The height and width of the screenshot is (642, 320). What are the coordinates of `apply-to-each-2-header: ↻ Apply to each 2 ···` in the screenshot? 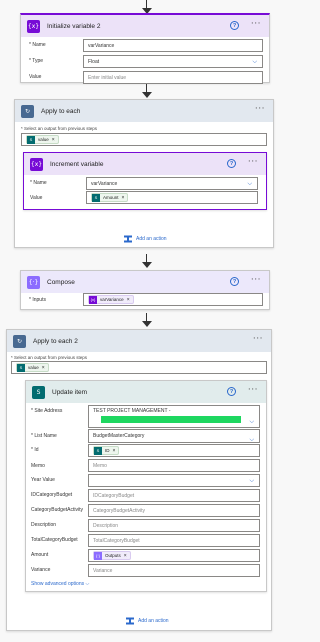 It's located at (139, 341).